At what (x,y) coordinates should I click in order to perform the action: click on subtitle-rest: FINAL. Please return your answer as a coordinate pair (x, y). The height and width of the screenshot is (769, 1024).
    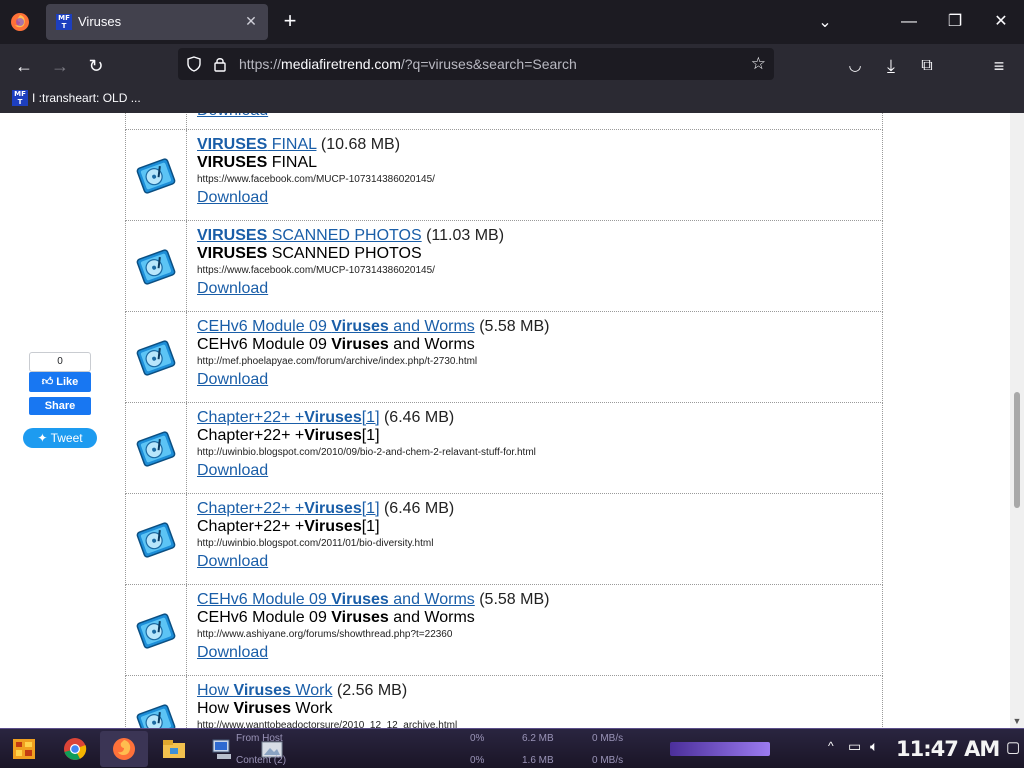
    Looking at the image, I should click on (292, 162).